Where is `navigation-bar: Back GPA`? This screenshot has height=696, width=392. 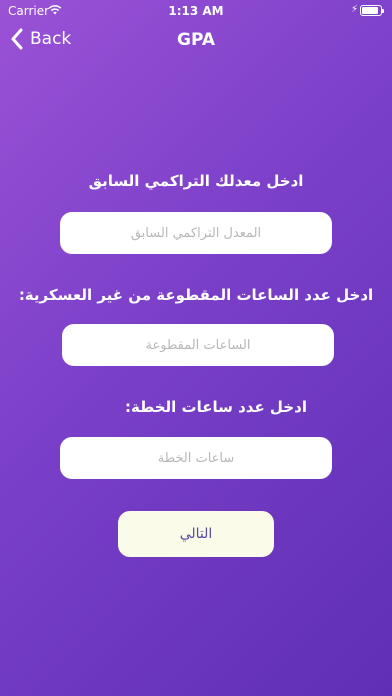
navigation-bar: Back GPA is located at coordinates (196, 41).